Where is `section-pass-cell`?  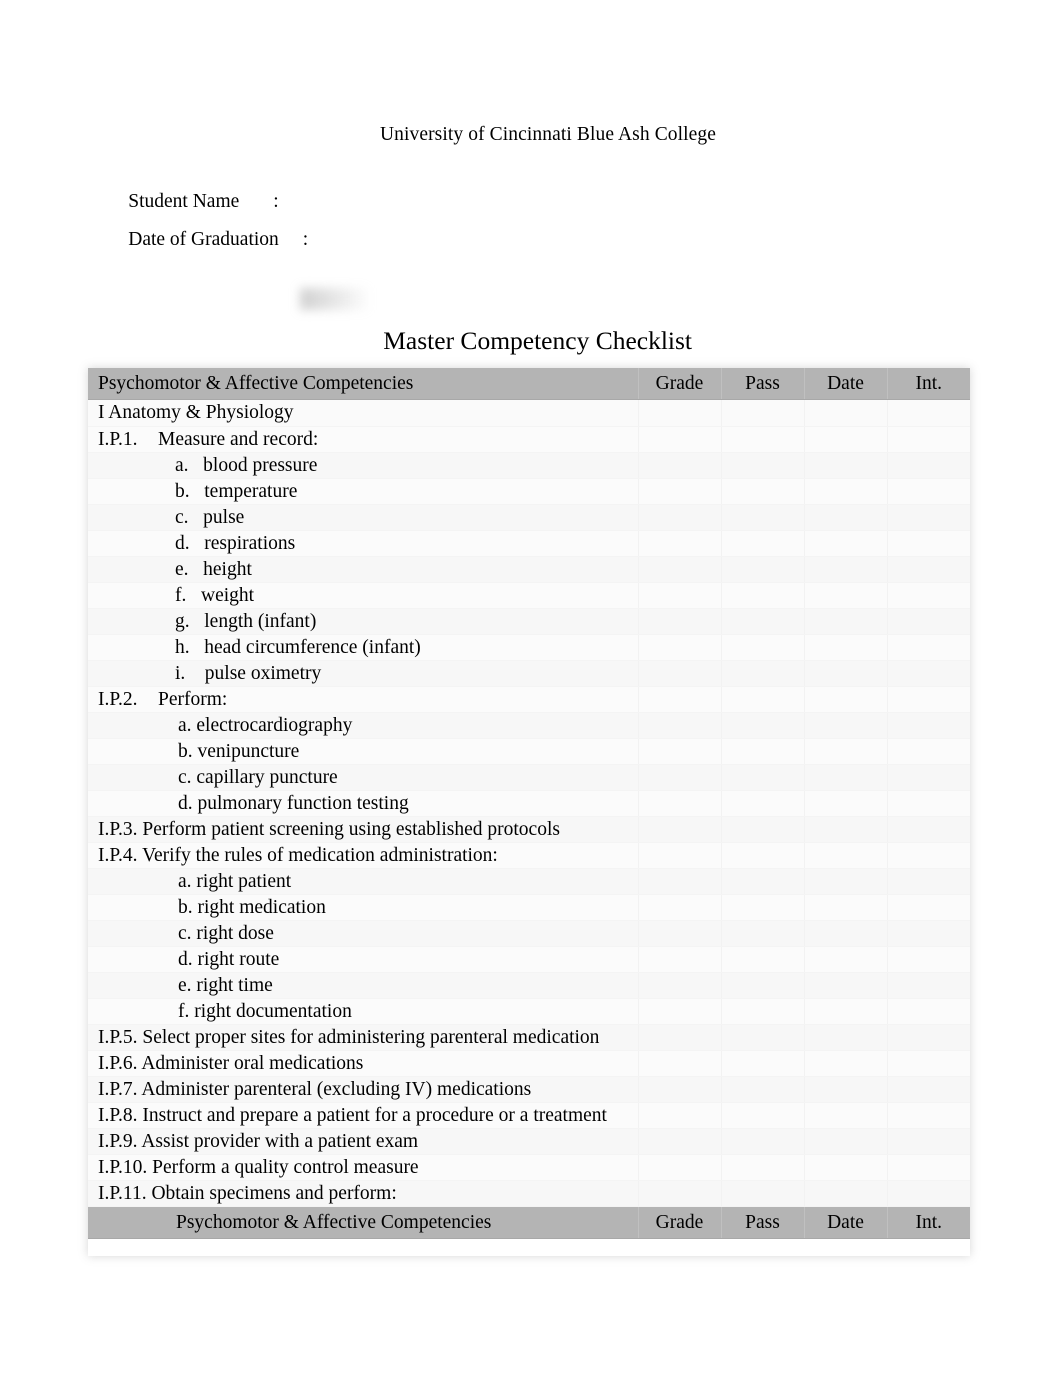 section-pass-cell is located at coordinates (763, 413).